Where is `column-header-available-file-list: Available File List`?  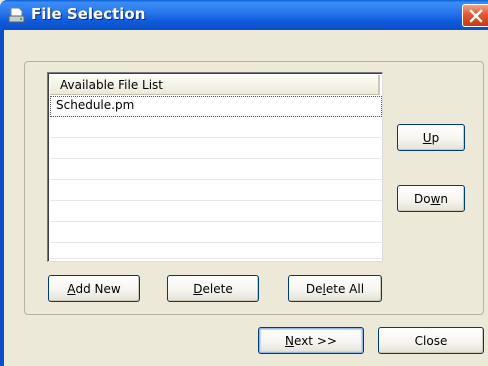 column-header-available-file-list: Available File List is located at coordinates (215, 85).